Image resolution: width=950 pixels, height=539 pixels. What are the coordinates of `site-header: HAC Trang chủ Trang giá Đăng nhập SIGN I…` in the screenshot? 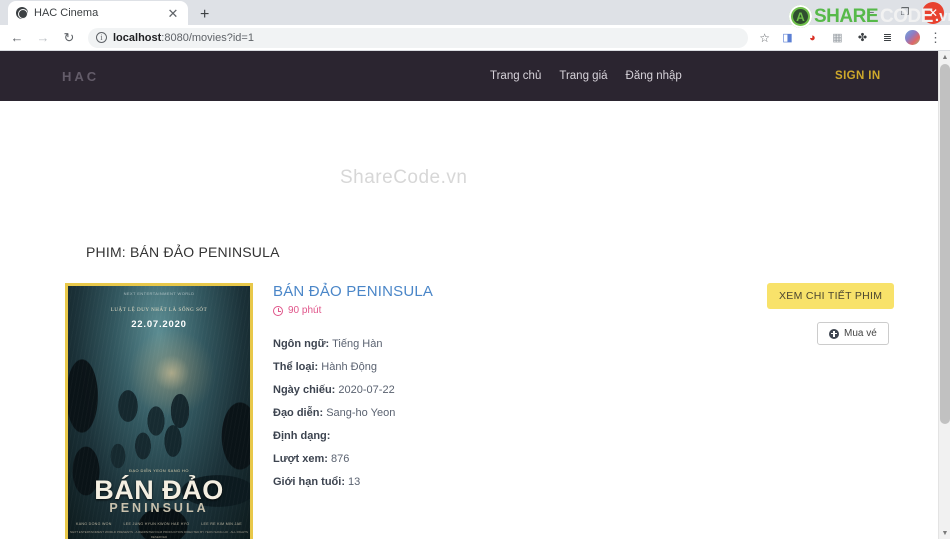 It's located at (469, 76).